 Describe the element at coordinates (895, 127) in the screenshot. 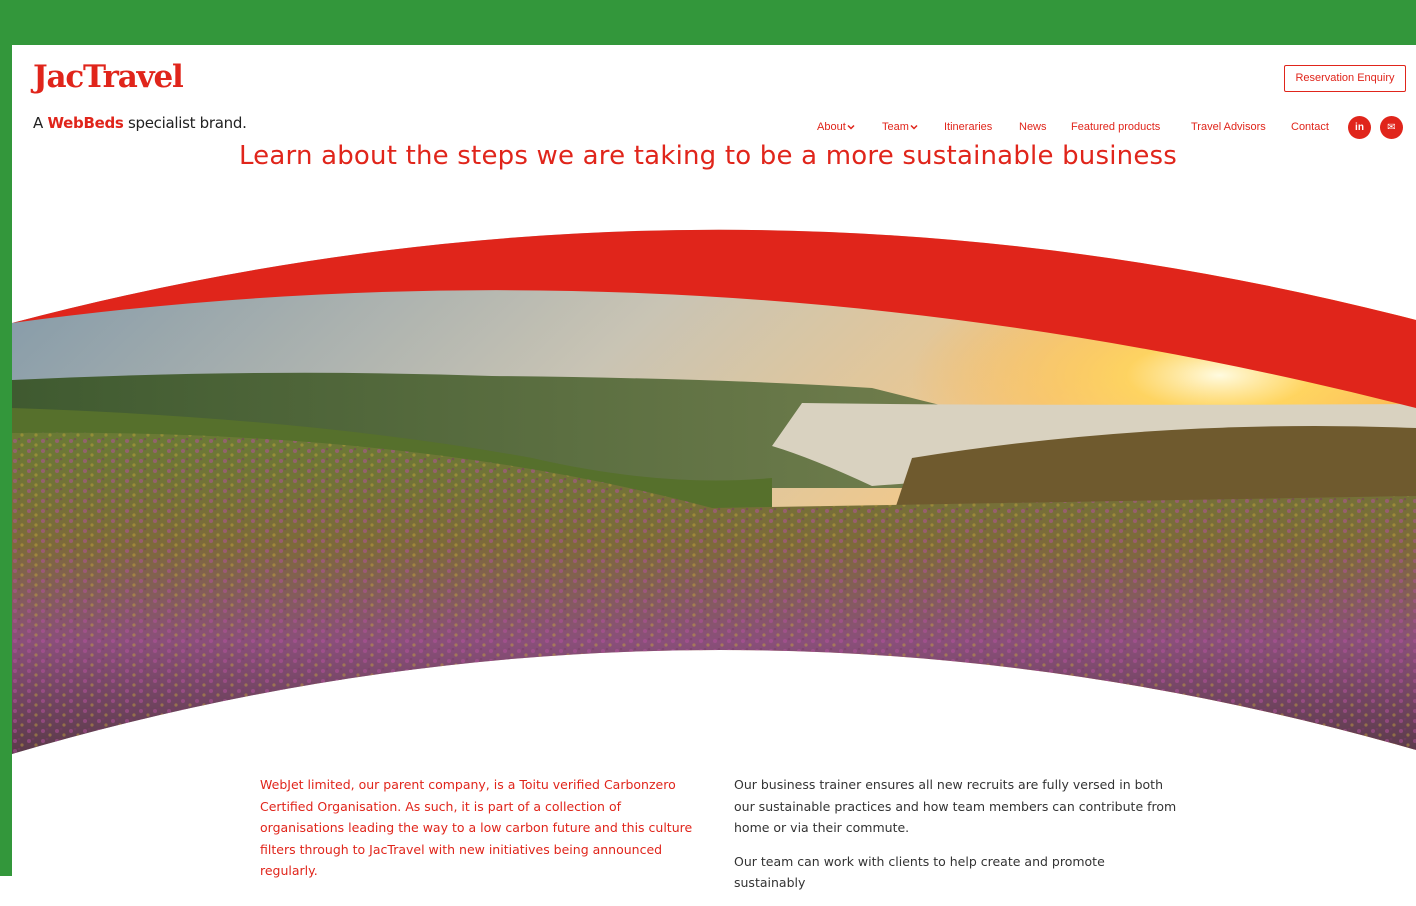

I see `nav-item-label: Team` at that location.